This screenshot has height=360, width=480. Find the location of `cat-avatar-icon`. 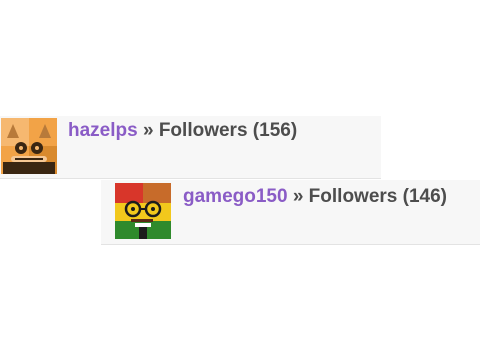

cat-avatar-icon is located at coordinates (29, 146).